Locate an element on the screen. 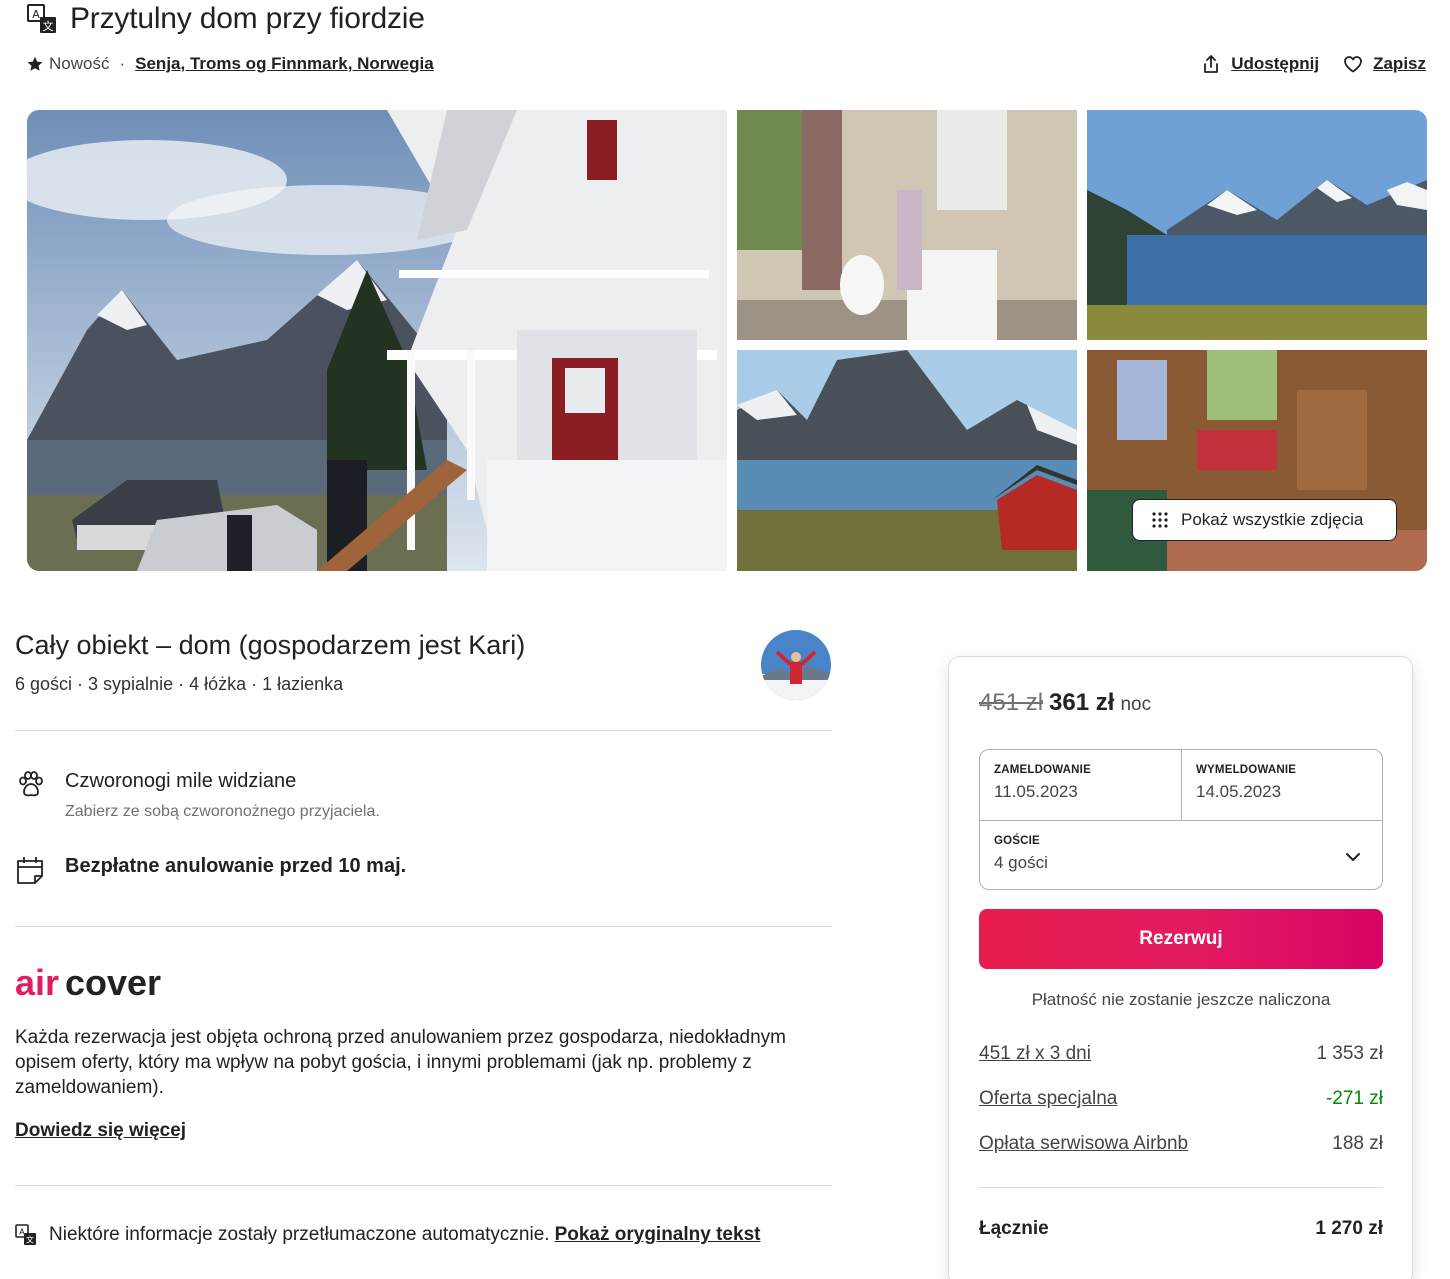 Image resolution: width=1450 pixels, height=1279 pixels. guests-select: GOŚCIE 4 gości is located at coordinates (1181, 855).